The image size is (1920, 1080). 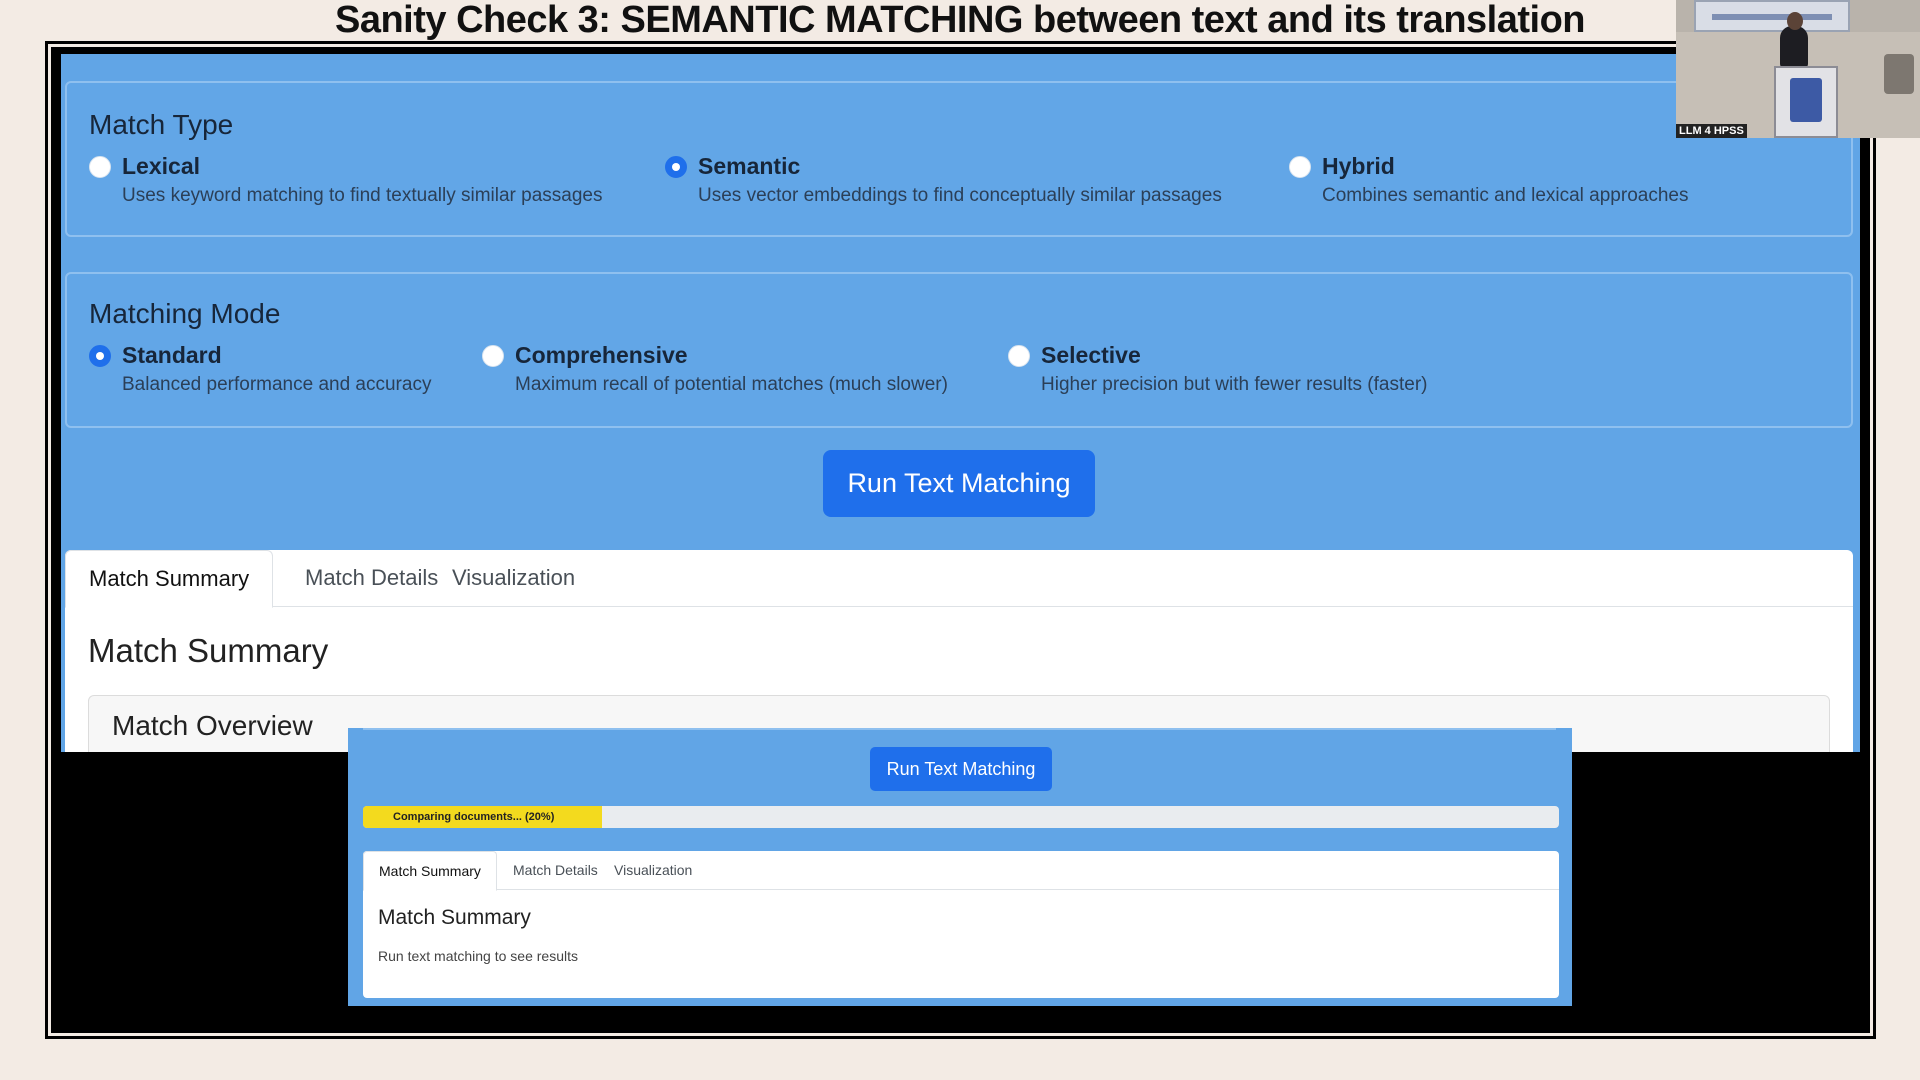 I want to click on empty-results-note: Run text matching to see results, so click(x=478, y=956).